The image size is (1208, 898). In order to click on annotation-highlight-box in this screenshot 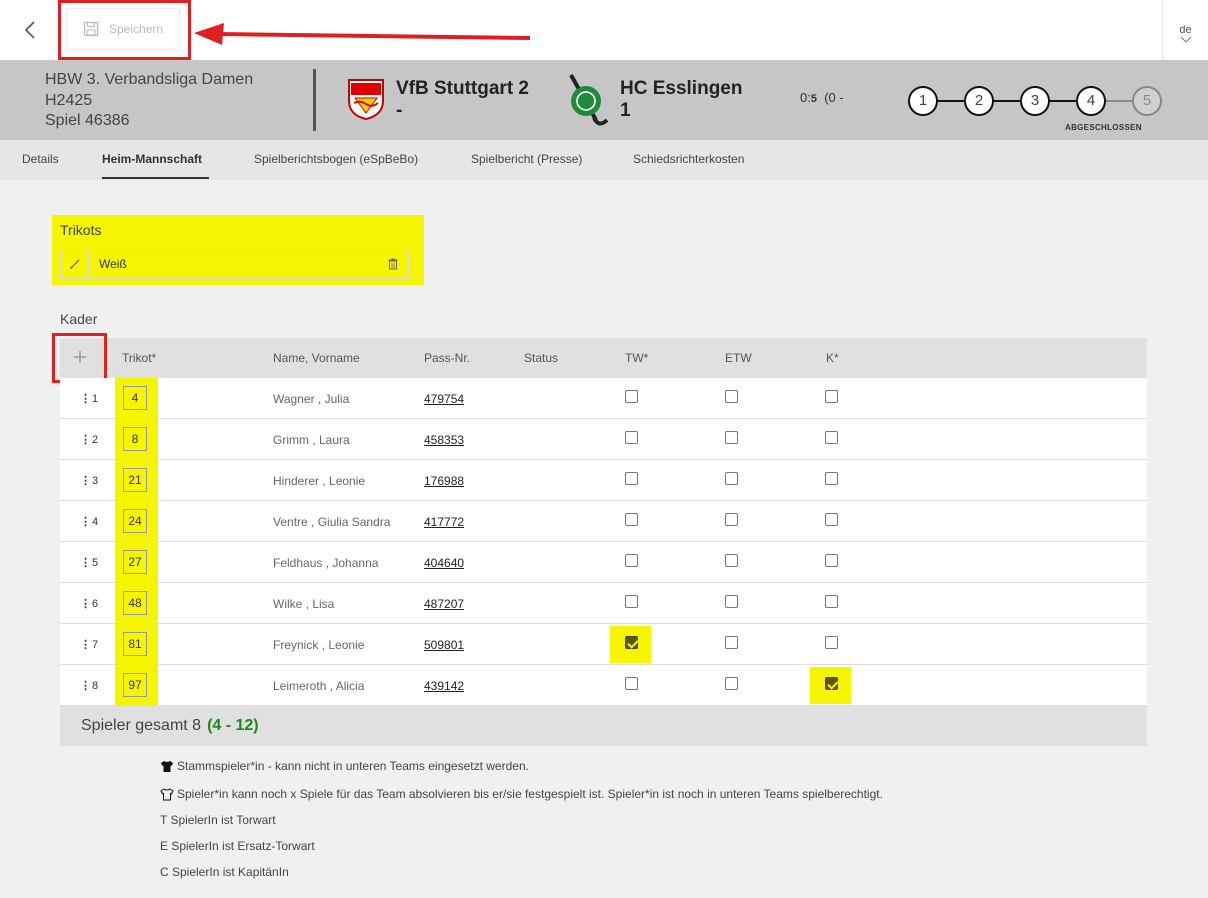, I will do `click(79, 358)`.